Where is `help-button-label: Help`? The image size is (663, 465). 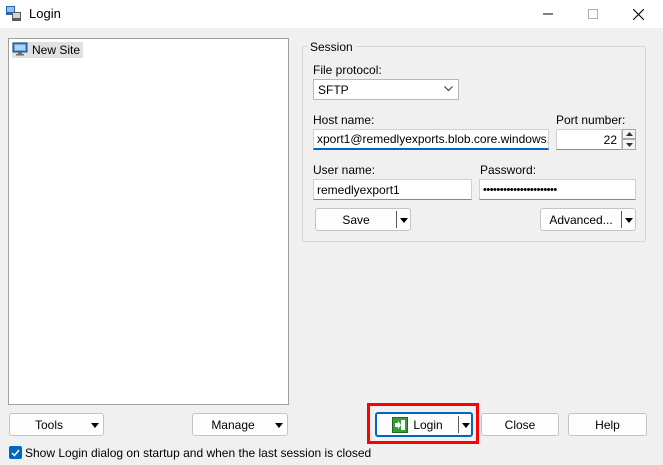
help-button-label: Help is located at coordinates (607, 424).